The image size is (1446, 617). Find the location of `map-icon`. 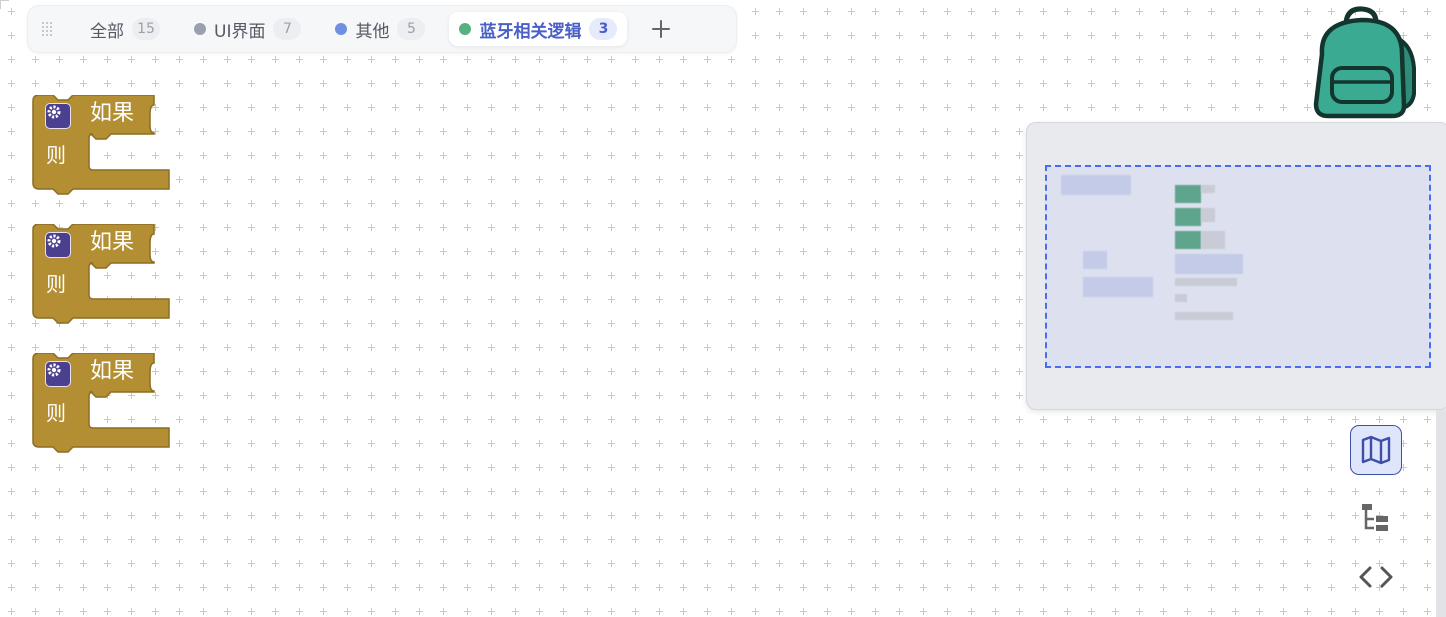

map-icon is located at coordinates (1376, 450).